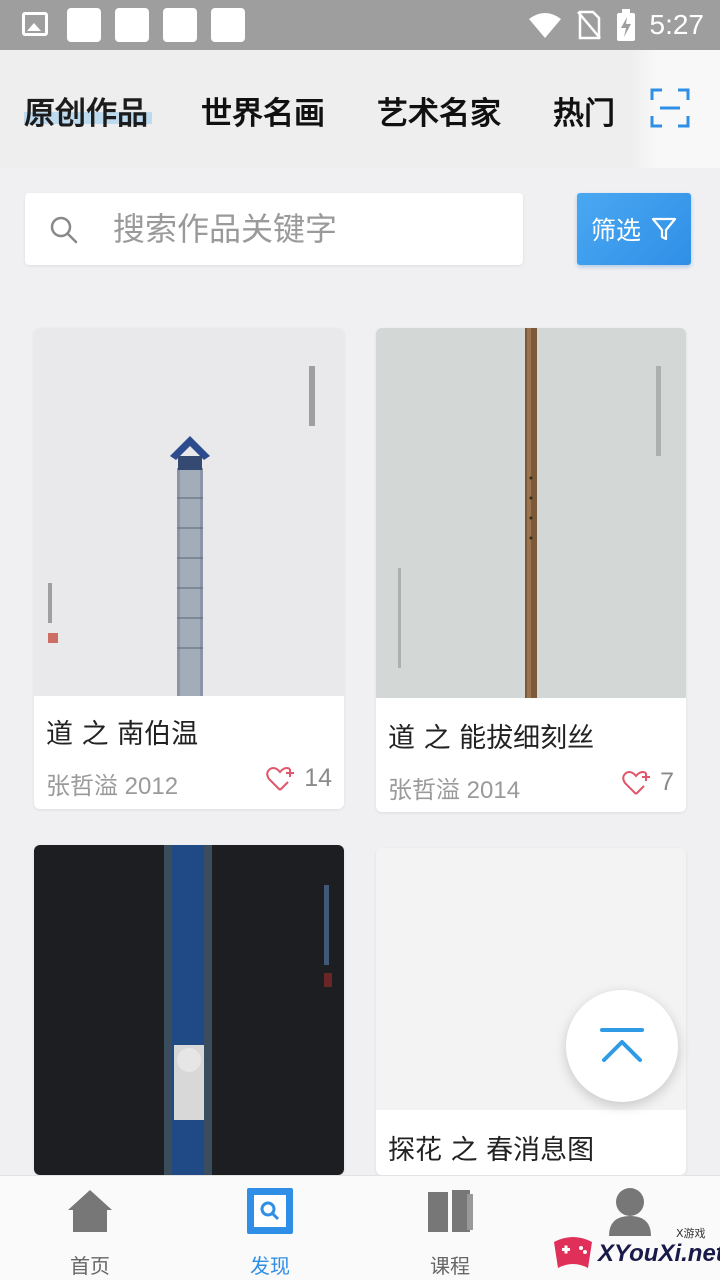 This screenshot has width=720, height=1280. What do you see at coordinates (450, 1211) in the screenshot?
I see `course-icon` at bounding box center [450, 1211].